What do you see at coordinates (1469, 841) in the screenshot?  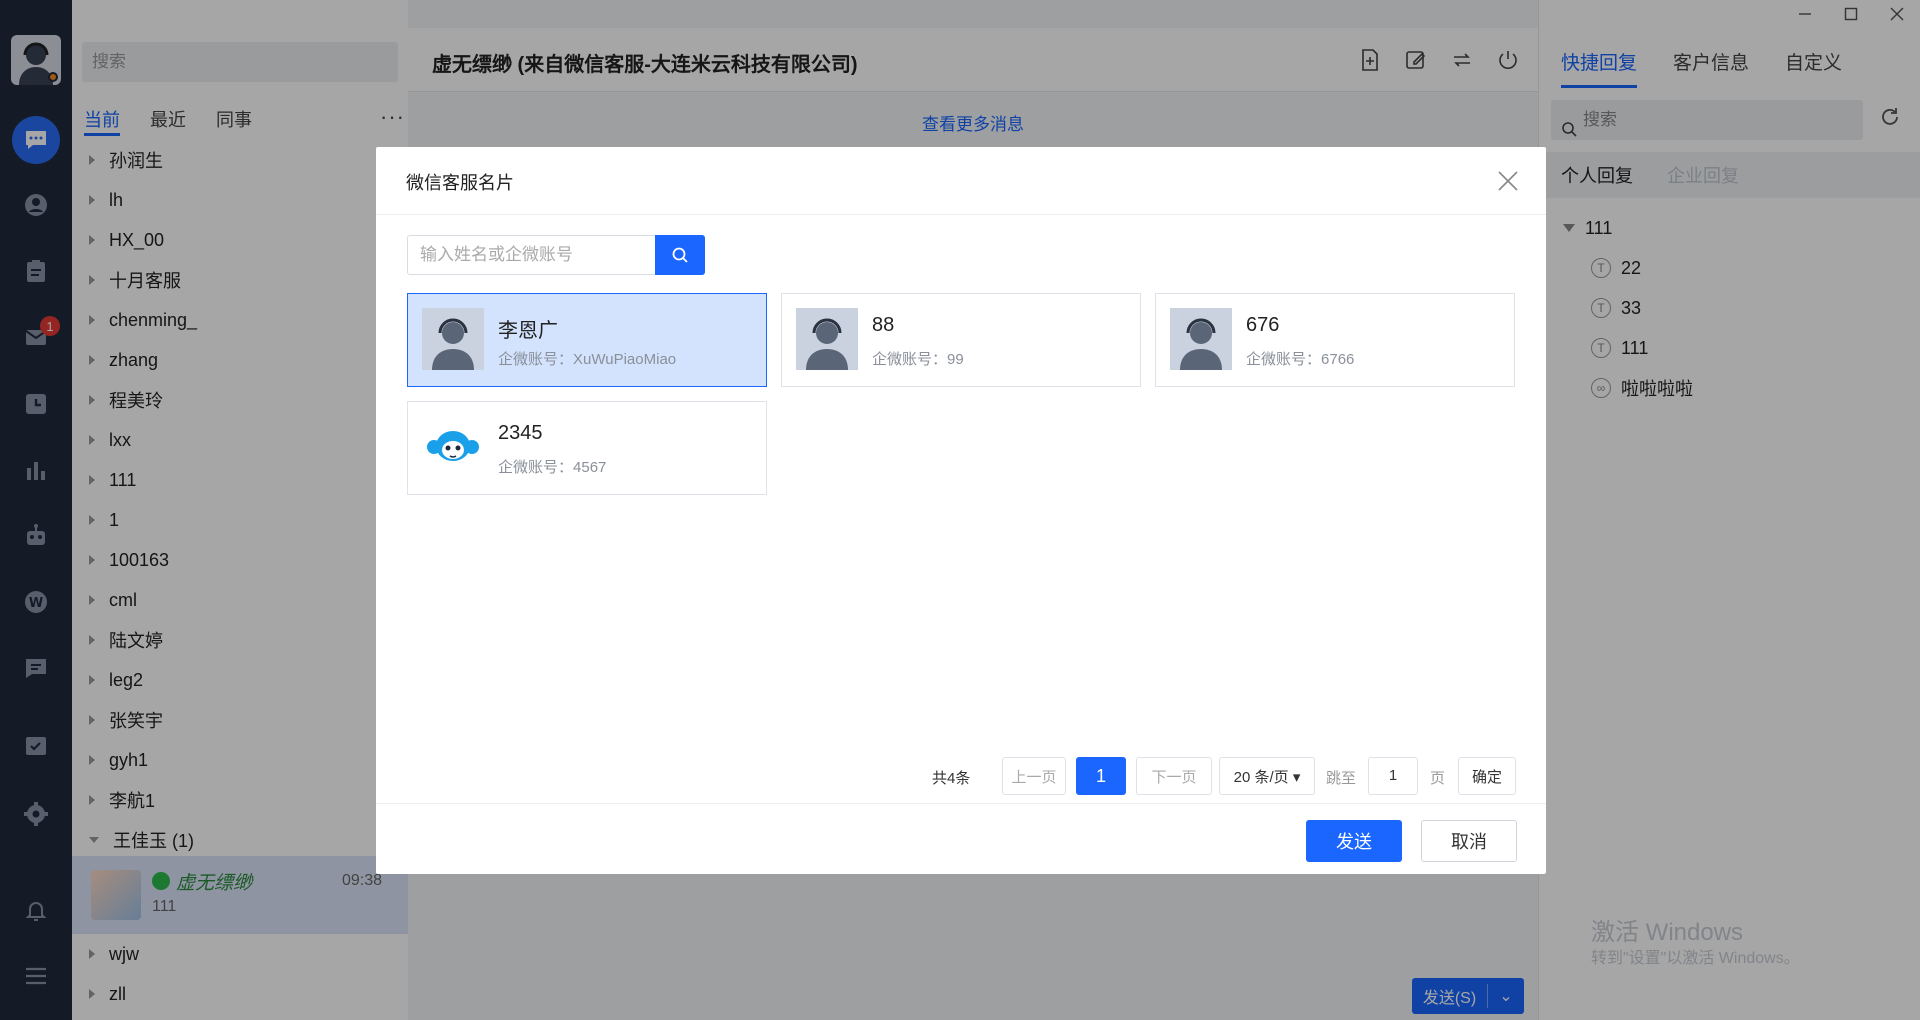 I see `cancel-button: 取消` at bounding box center [1469, 841].